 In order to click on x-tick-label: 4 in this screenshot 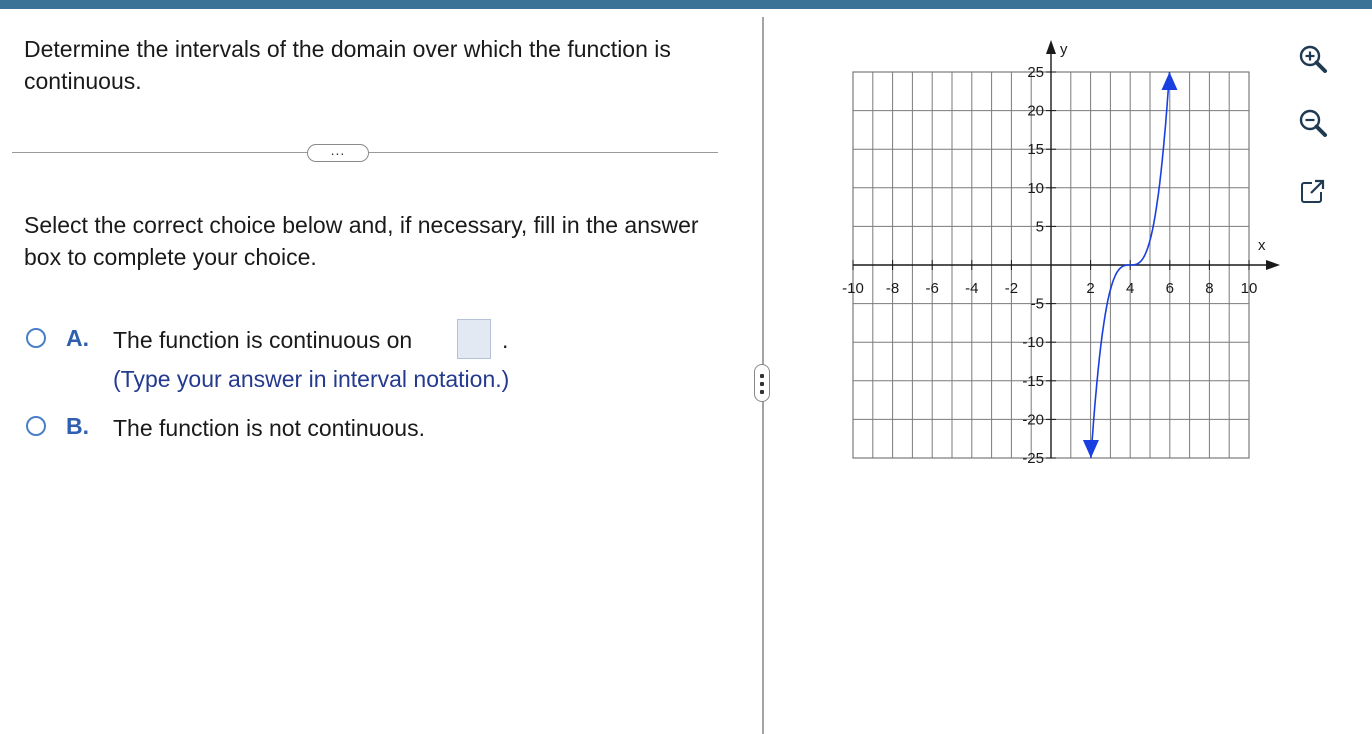, I will do `click(1130, 288)`.